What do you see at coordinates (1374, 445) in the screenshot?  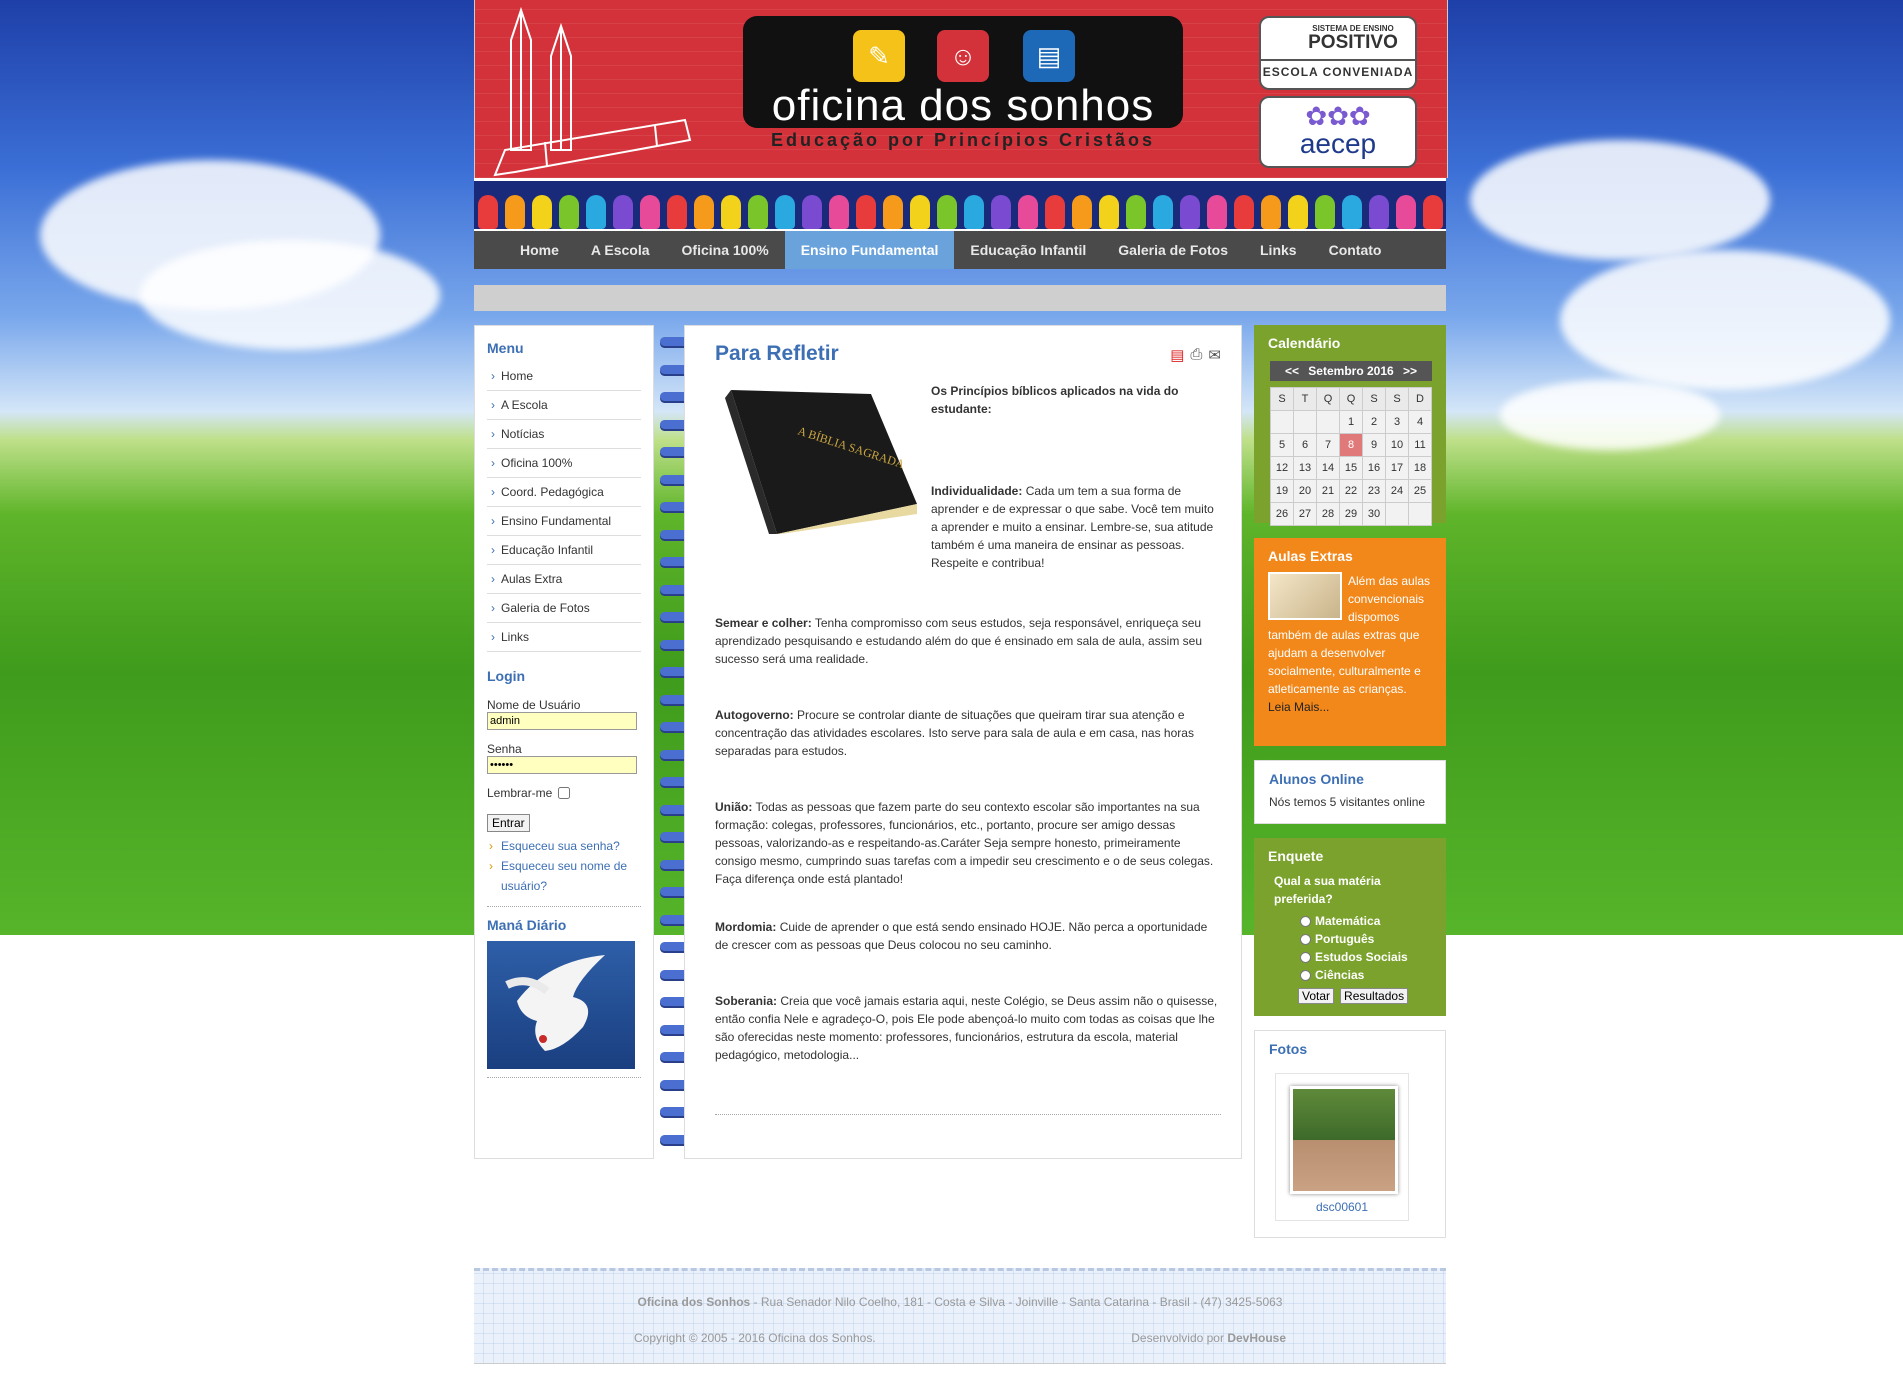 I see `calendar-day: 9` at bounding box center [1374, 445].